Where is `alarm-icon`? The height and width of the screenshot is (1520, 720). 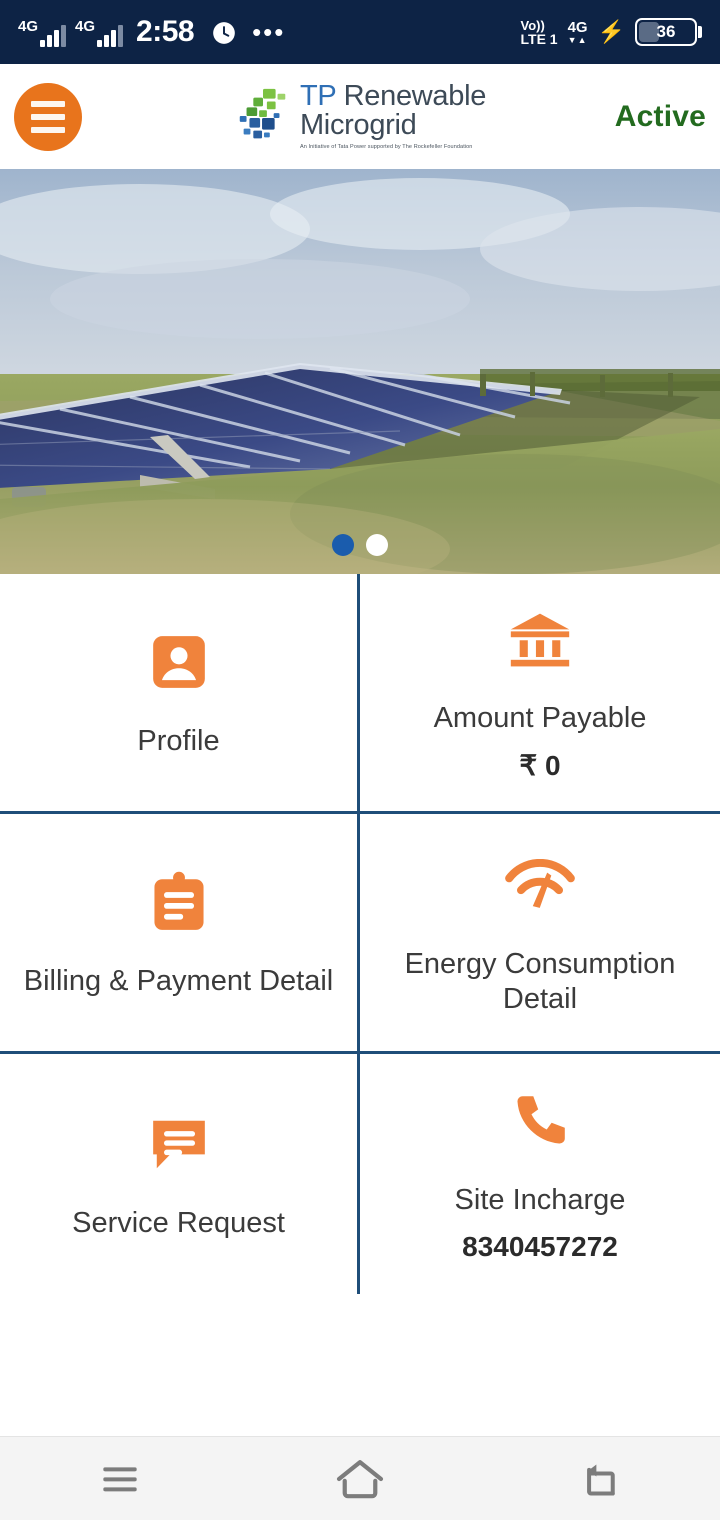
alarm-icon is located at coordinates (224, 33).